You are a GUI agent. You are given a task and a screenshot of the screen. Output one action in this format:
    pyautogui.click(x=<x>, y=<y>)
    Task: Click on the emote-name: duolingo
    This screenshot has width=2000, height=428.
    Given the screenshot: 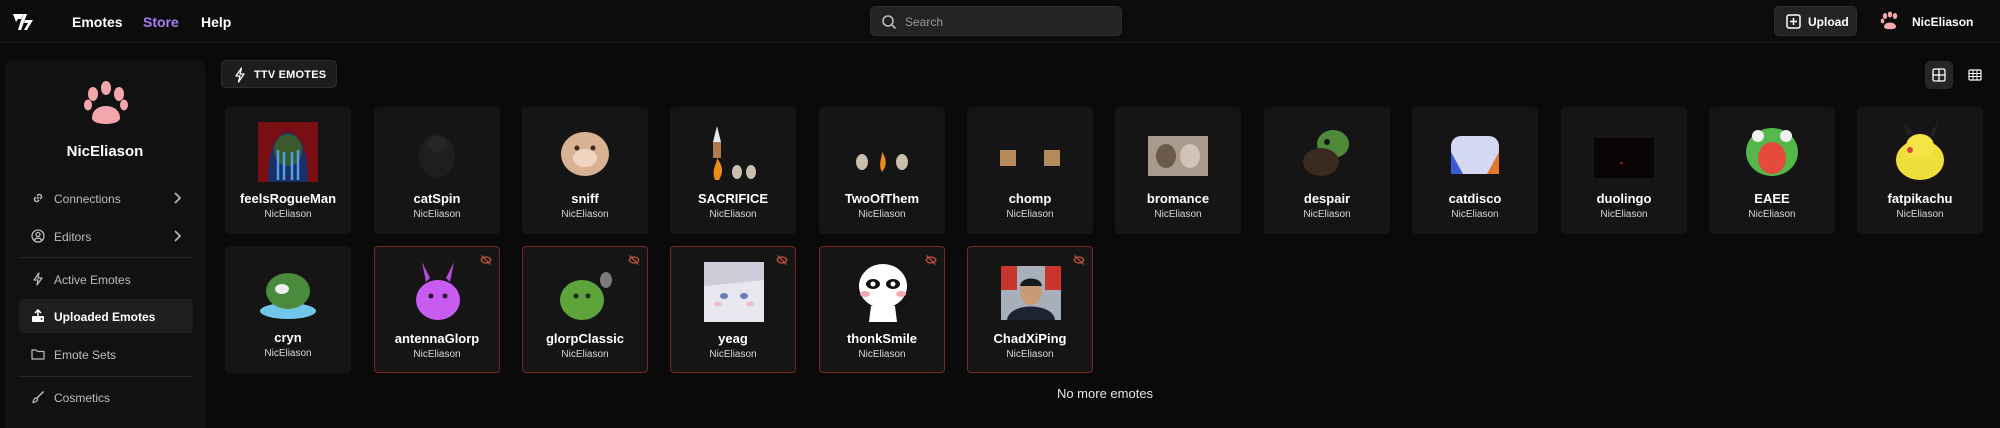 What is the action you would take?
    pyautogui.click(x=1624, y=198)
    